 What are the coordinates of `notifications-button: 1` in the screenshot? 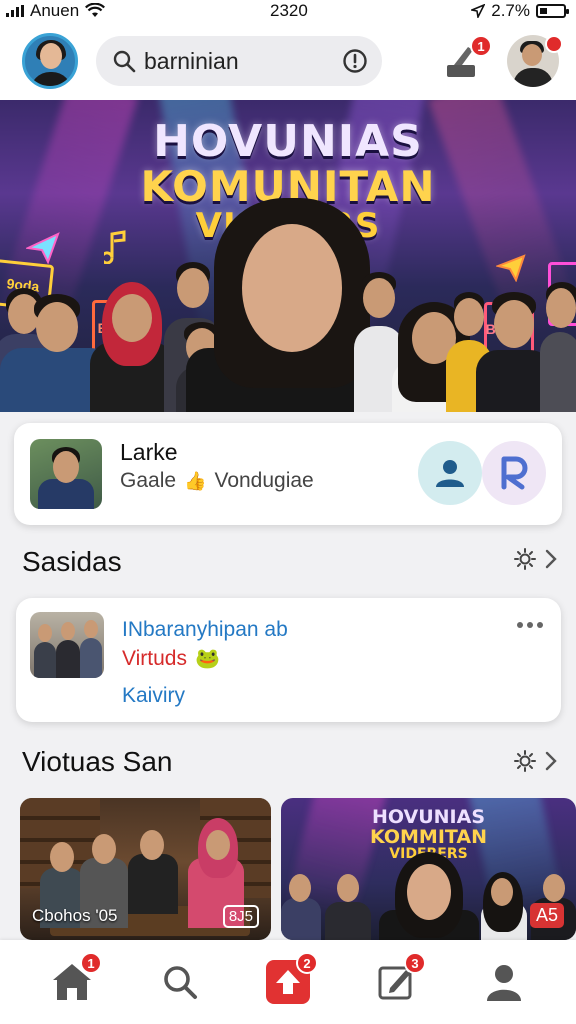 It's located at (467, 59).